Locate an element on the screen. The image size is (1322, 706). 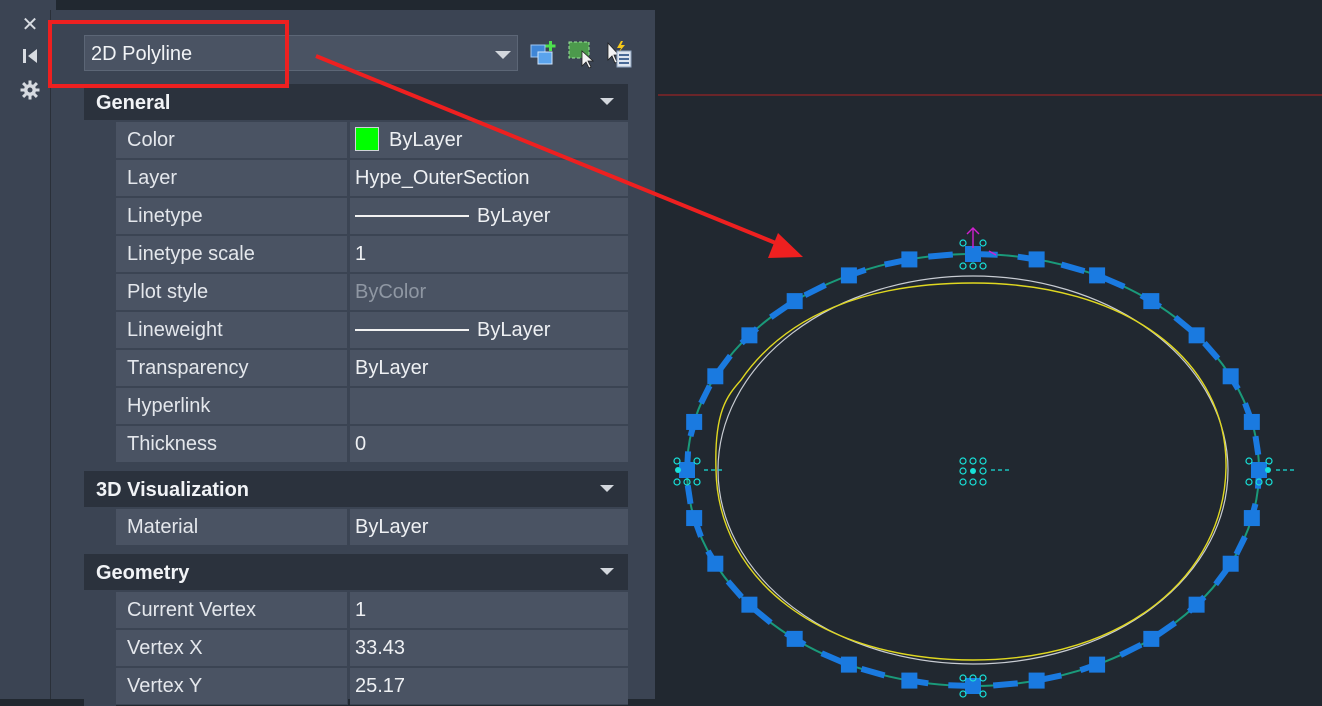
osnap-center is located at coordinates (985, 471).